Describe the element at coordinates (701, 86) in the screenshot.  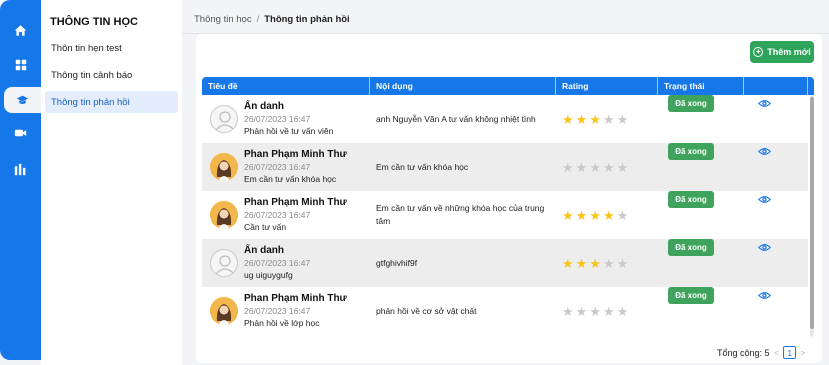
I see `column-header-status: Trạng thái` at that location.